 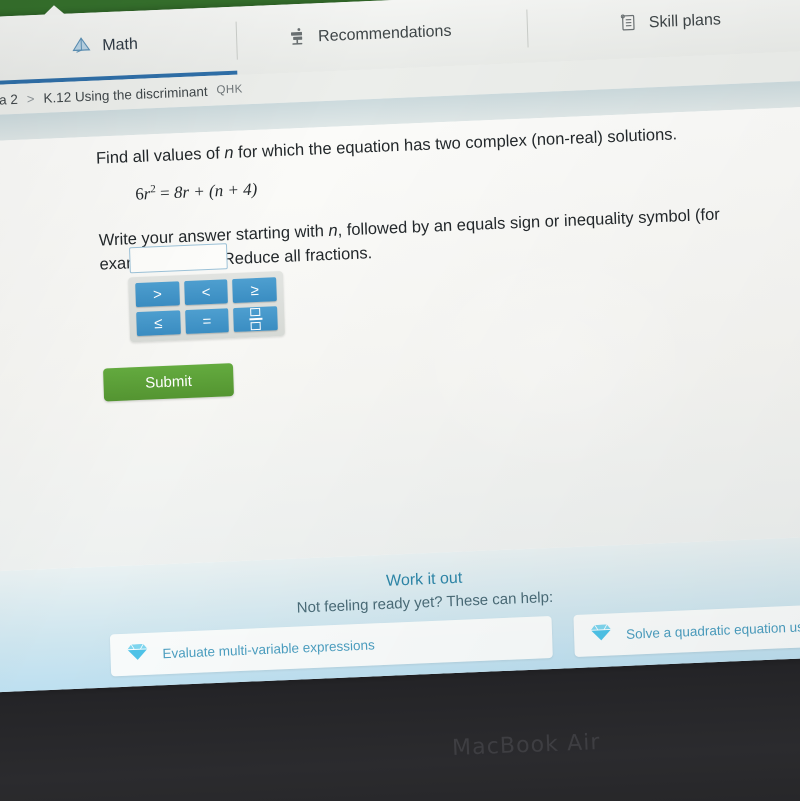 I want to click on help-card-solve-quadratic: Solve a quadratic equation using the qua, so click(x=686, y=627).